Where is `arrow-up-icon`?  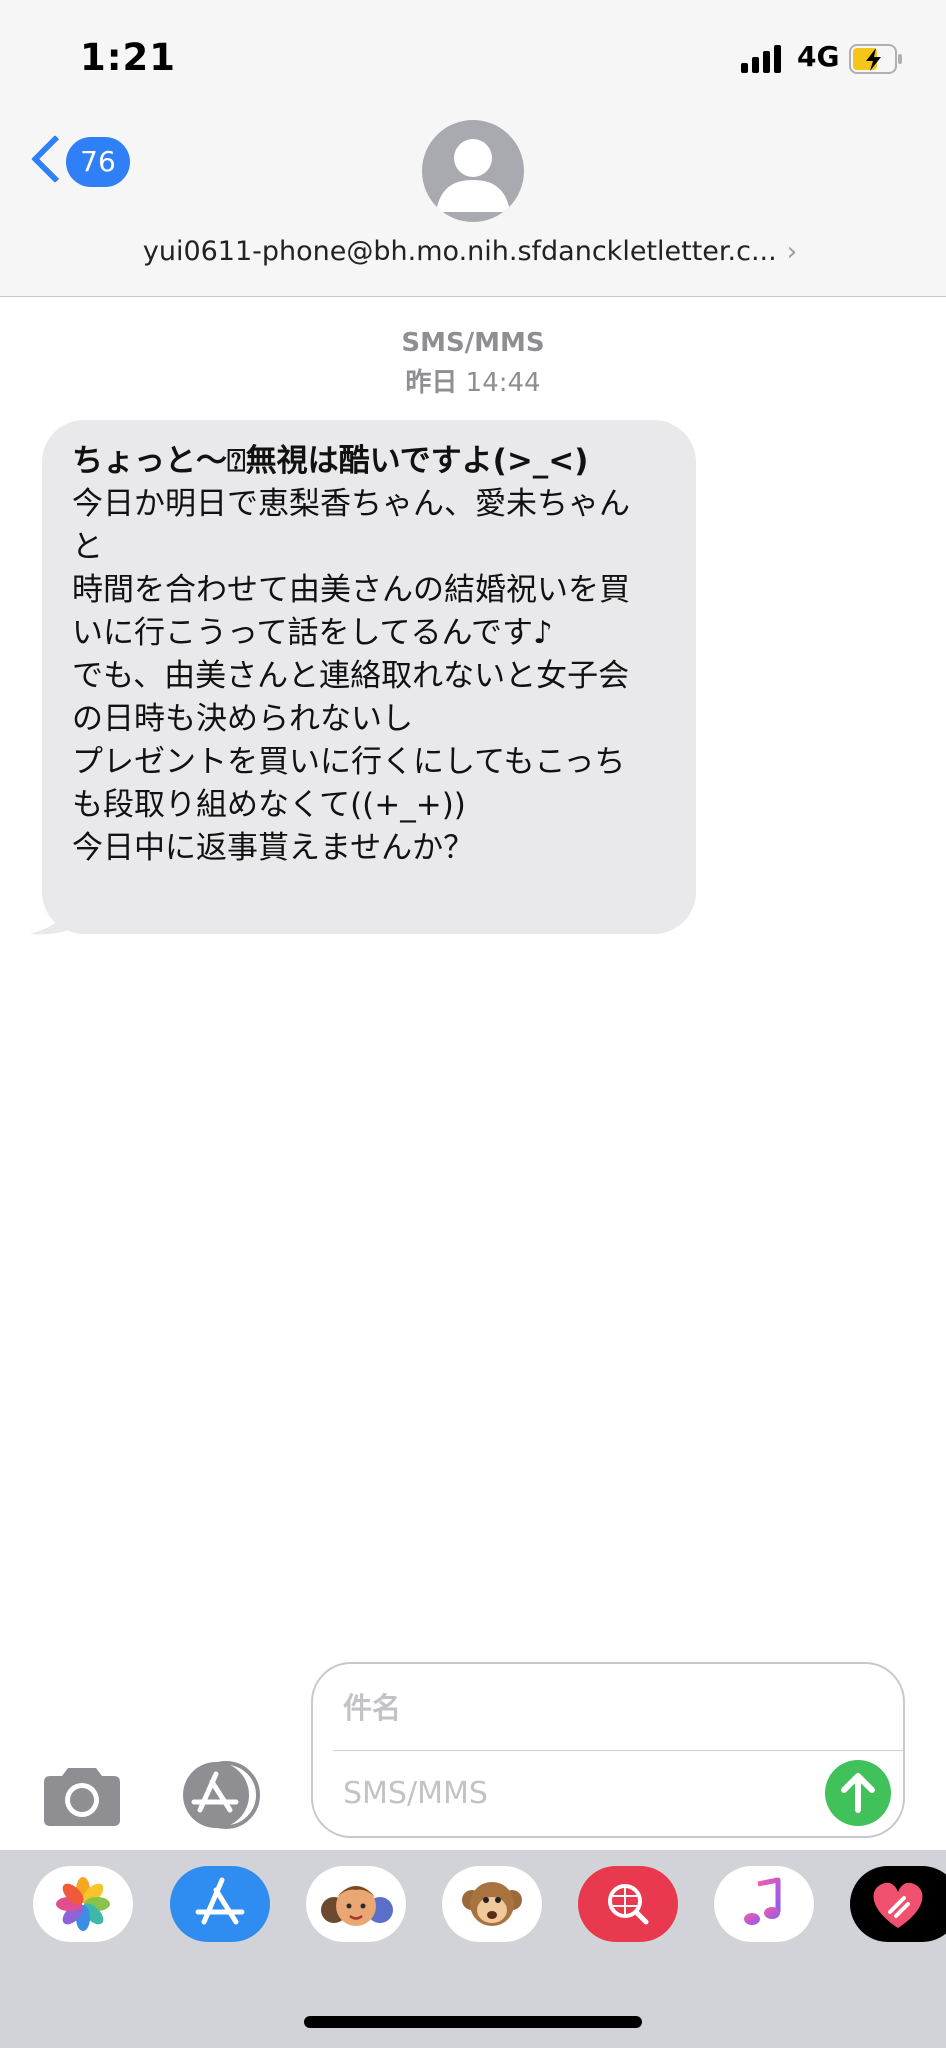 arrow-up-icon is located at coordinates (858, 1793).